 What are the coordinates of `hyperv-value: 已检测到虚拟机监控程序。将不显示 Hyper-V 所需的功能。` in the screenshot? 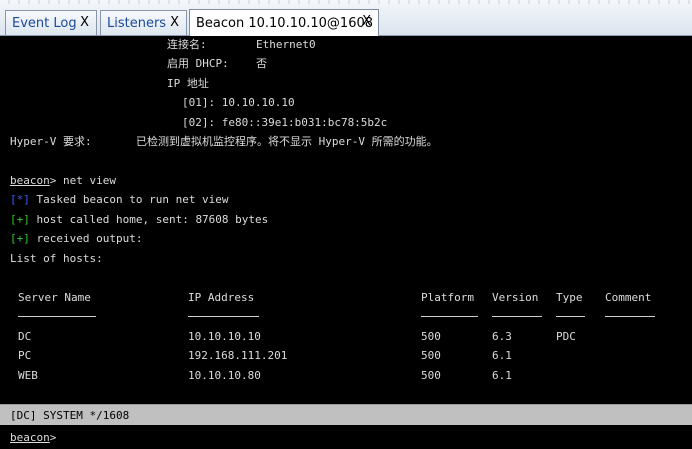 It's located at (287, 141).